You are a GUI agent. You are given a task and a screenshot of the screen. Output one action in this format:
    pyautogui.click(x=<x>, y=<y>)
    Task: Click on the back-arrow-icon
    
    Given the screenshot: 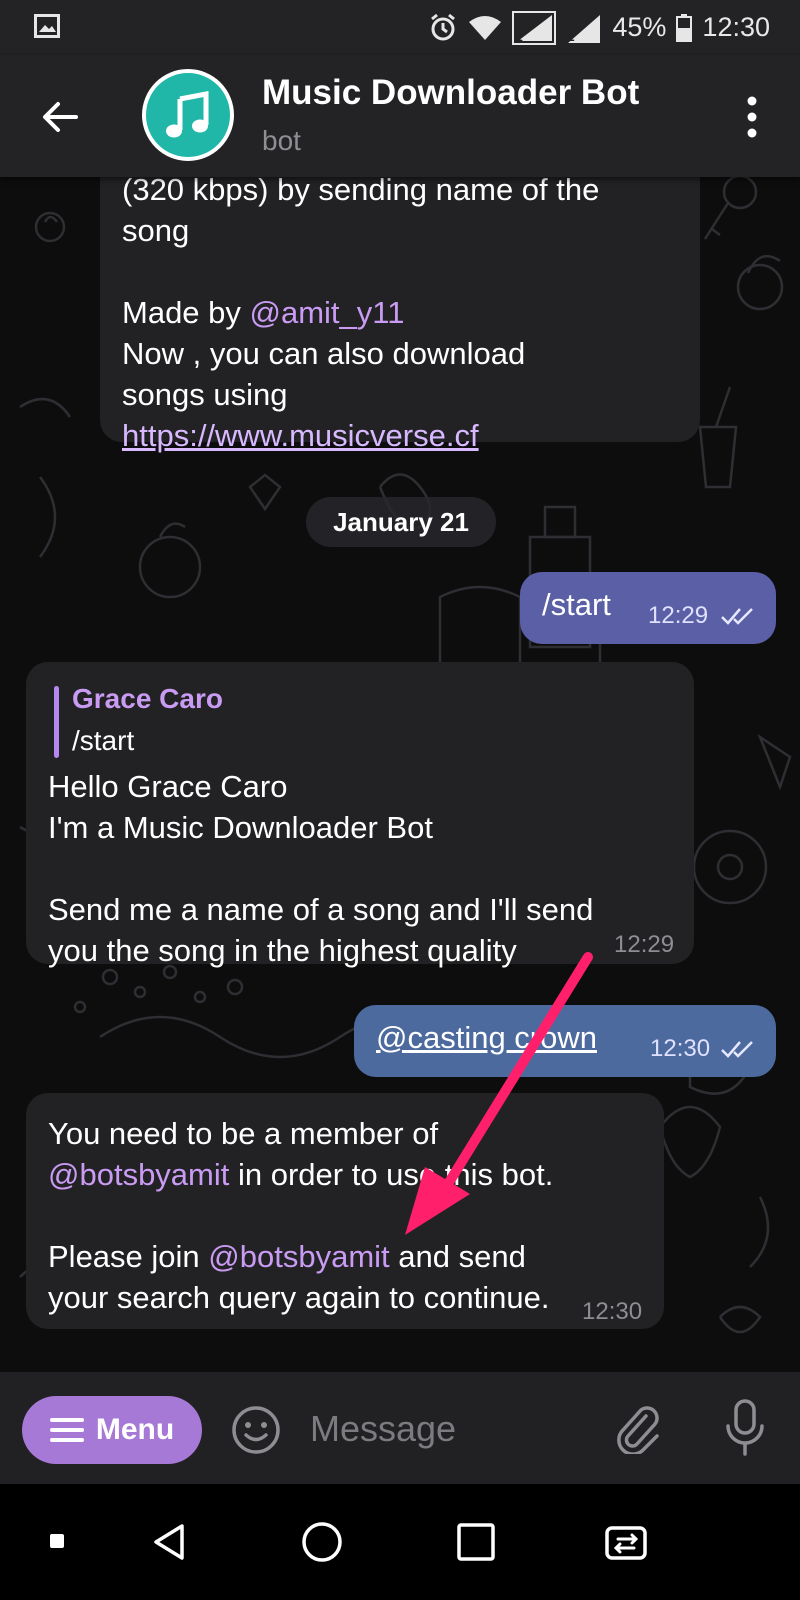 What is the action you would take?
    pyautogui.click(x=60, y=117)
    